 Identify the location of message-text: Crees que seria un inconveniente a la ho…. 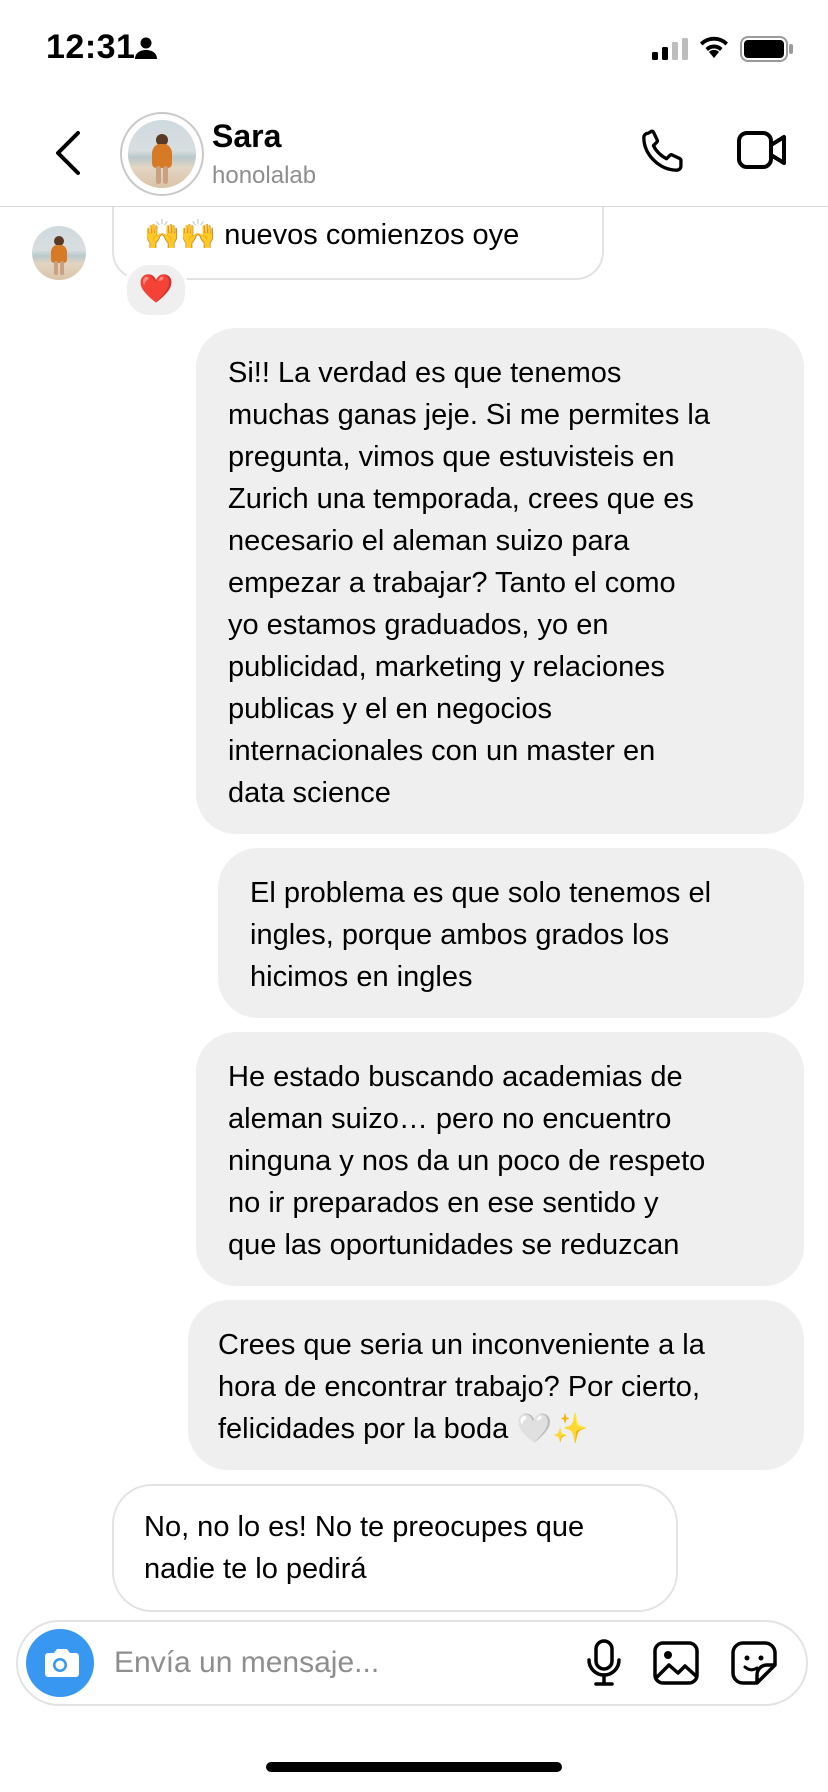
(461, 1387).